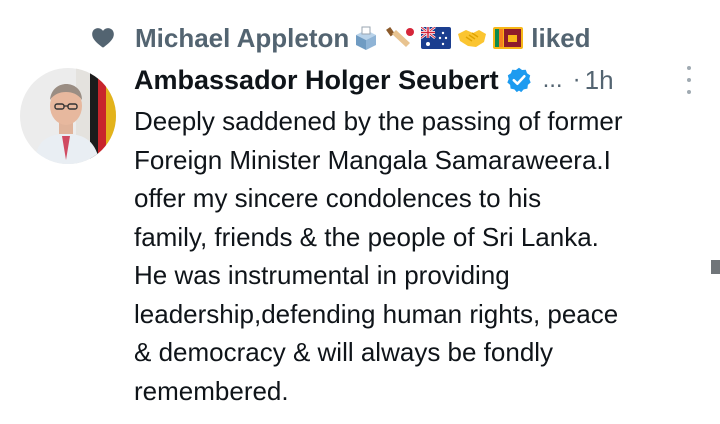 The width and height of the screenshot is (720, 424). What do you see at coordinates (400, 37) in the screenshot?
I see `cricket-bat-icon` at bounding box center [400, 37].